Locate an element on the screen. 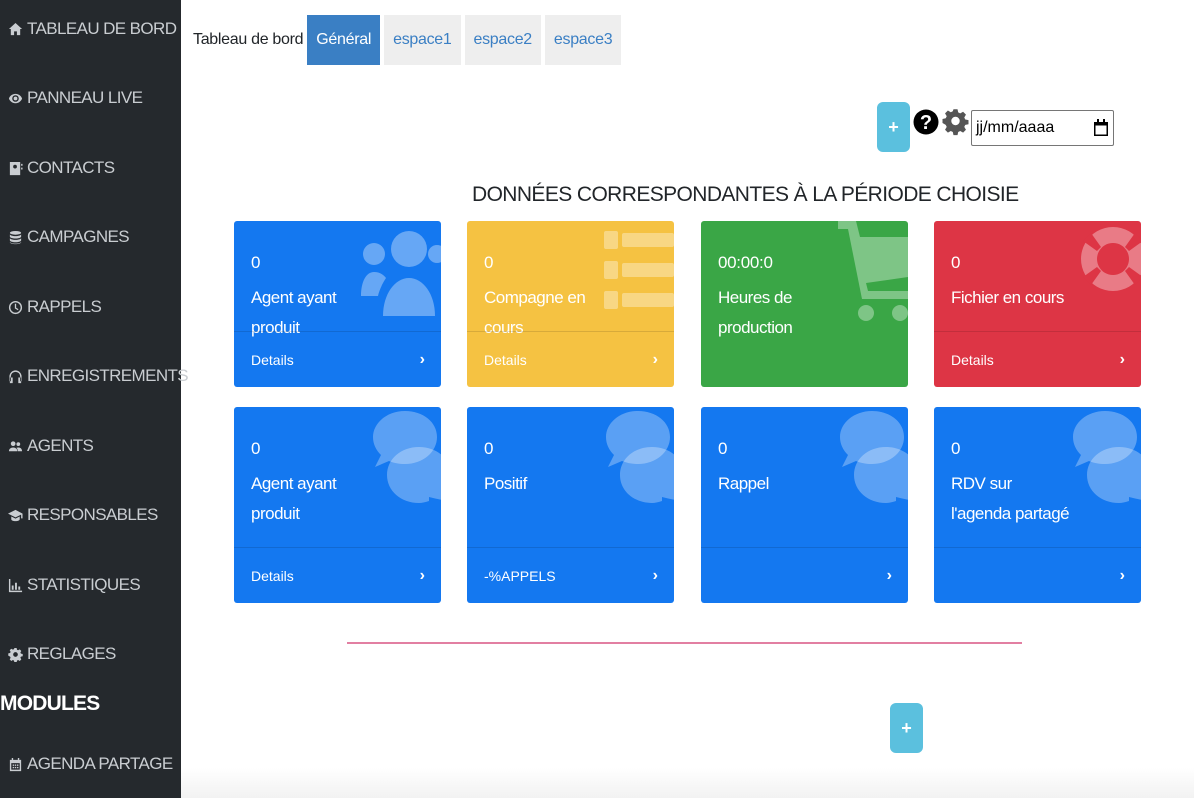 Image resolution: width=1194 pixels, height=798 pixels. tab-general: Général is located at coordinates (344, 40).